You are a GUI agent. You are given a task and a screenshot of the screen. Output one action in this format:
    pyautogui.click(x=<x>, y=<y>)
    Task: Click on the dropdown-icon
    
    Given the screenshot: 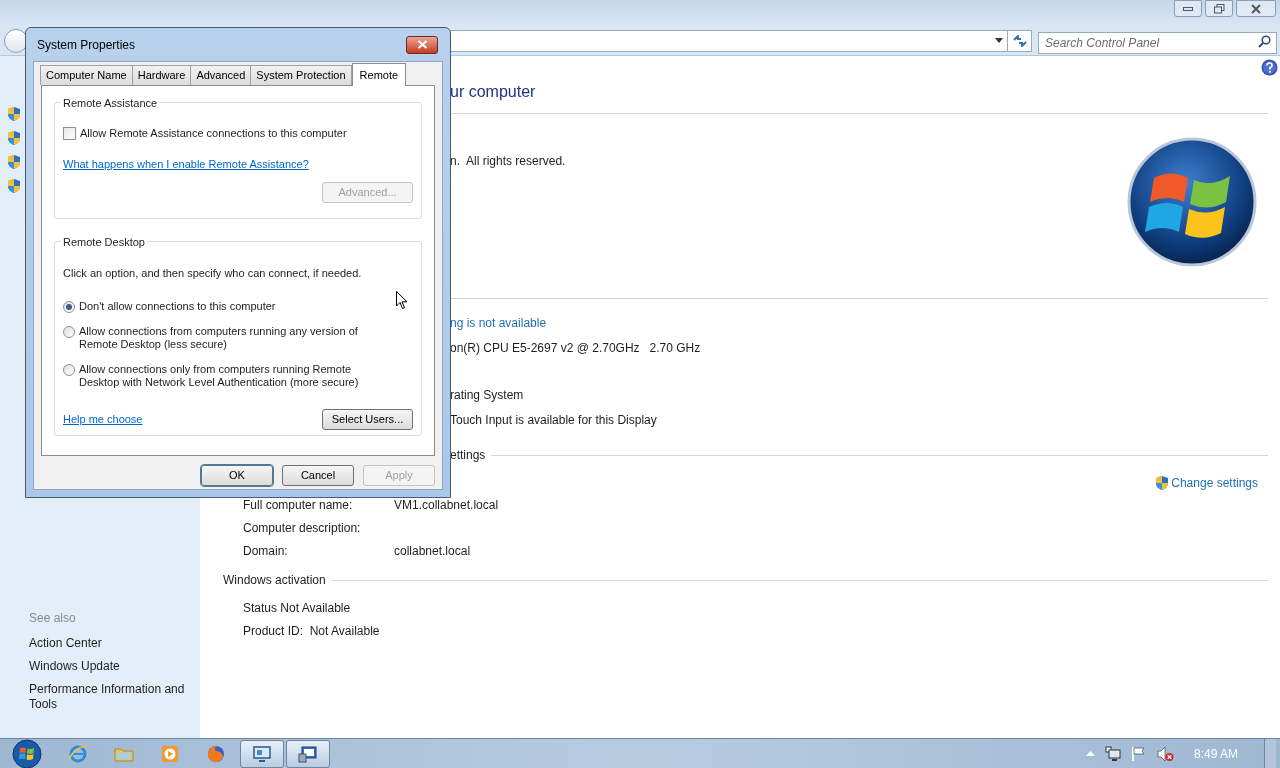 What is the action you would take?
    pyautogui.click(x=999, y=40)
    